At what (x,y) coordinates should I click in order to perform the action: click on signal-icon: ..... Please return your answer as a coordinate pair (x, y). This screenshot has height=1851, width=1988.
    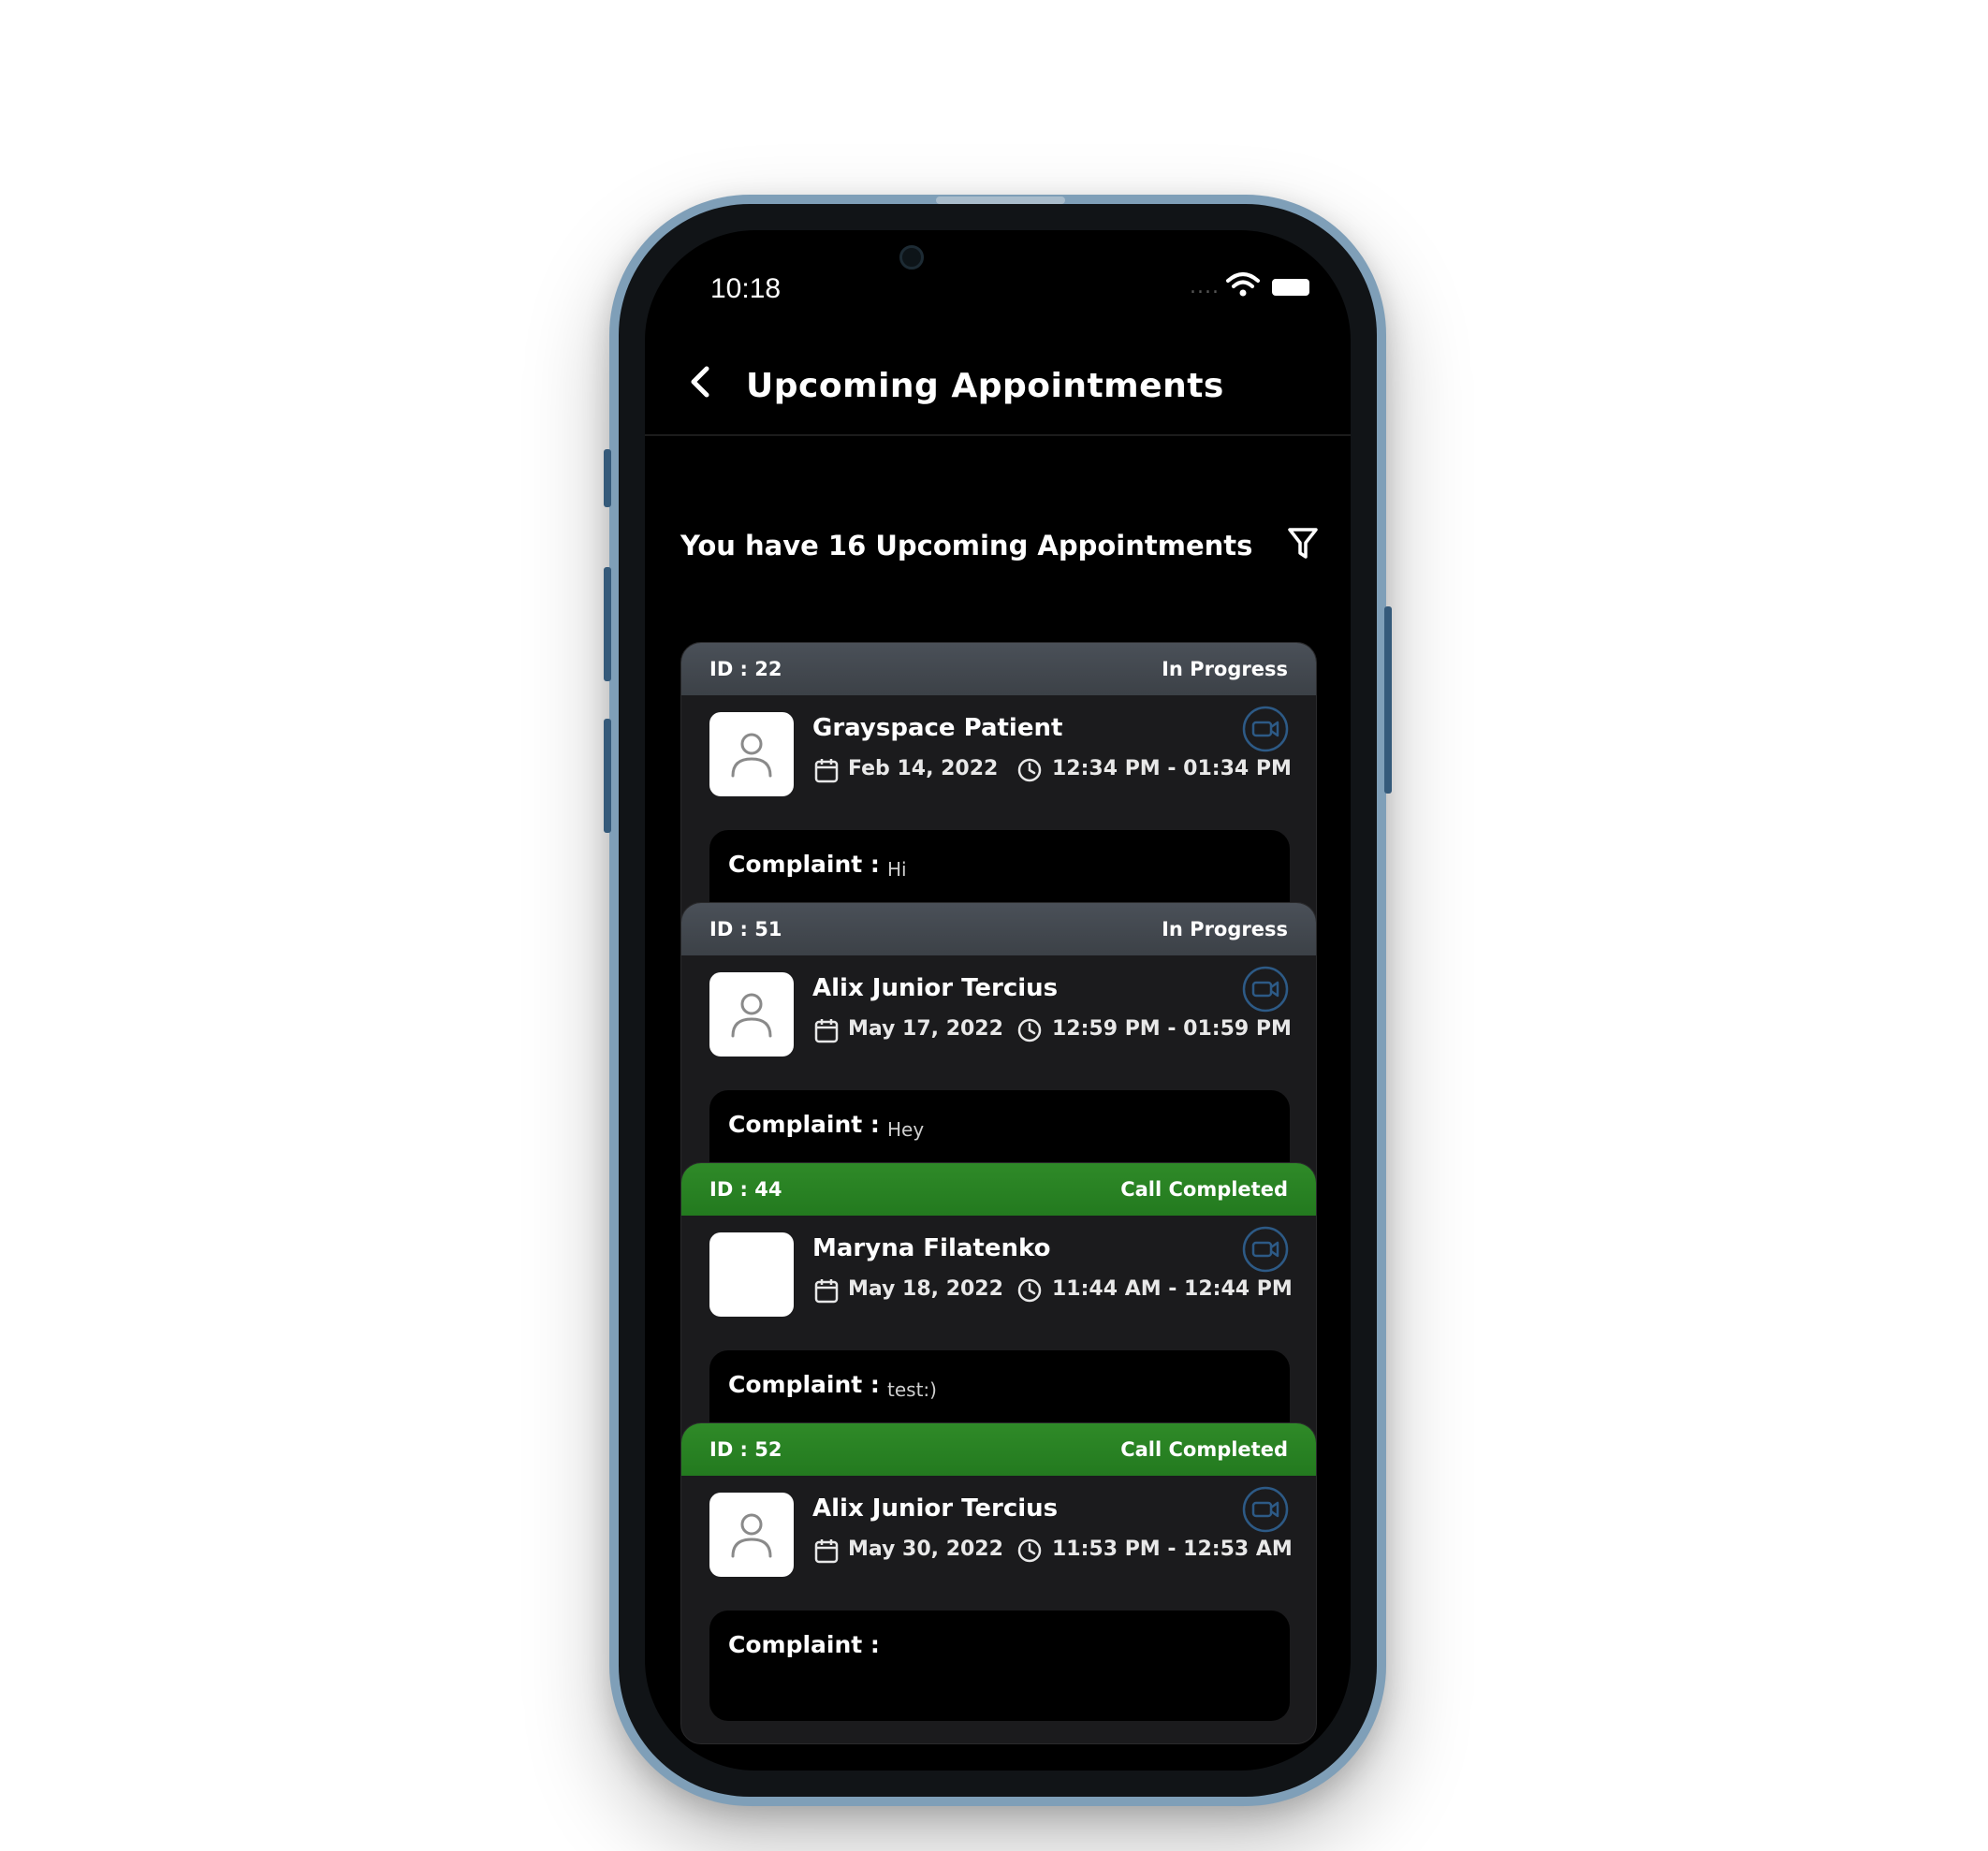
    Looking at the image, I should click on (1205, 287).